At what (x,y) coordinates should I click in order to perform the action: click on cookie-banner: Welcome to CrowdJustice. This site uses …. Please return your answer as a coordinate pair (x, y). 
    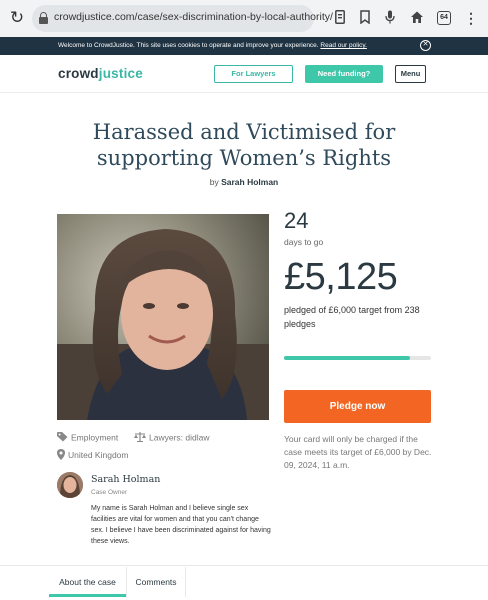
    Looking at the image, I should click on (244, 46).